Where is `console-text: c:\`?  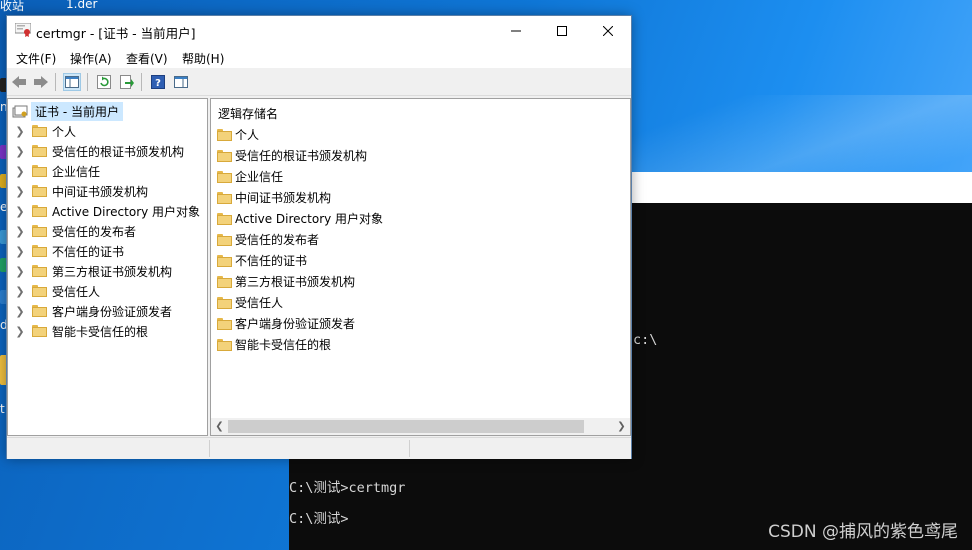 console-text: c:\ is located at coordinates (645, 340).